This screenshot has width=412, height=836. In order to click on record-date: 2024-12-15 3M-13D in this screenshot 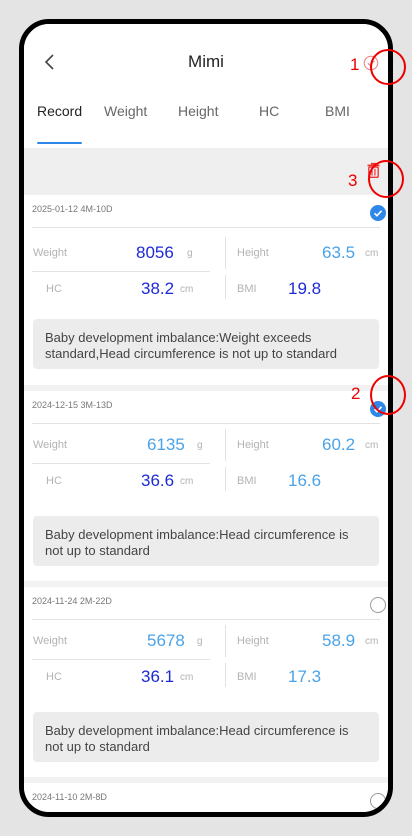, I will do `click(72, 405)`.